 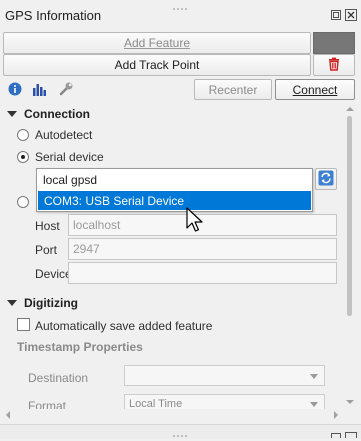 What do you see at coordinates (350, 109) in the screenshot?
I see `scroll-up-arrow` at bounding box center [350, 109].